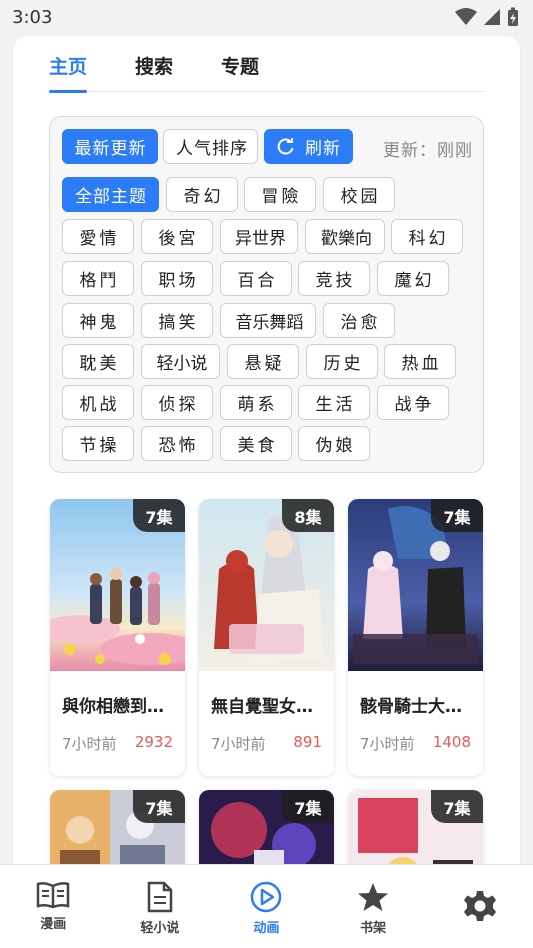 This screenshot has height=948, width=533. I want to click on nav-manga: 漫画, so click(53, 906).